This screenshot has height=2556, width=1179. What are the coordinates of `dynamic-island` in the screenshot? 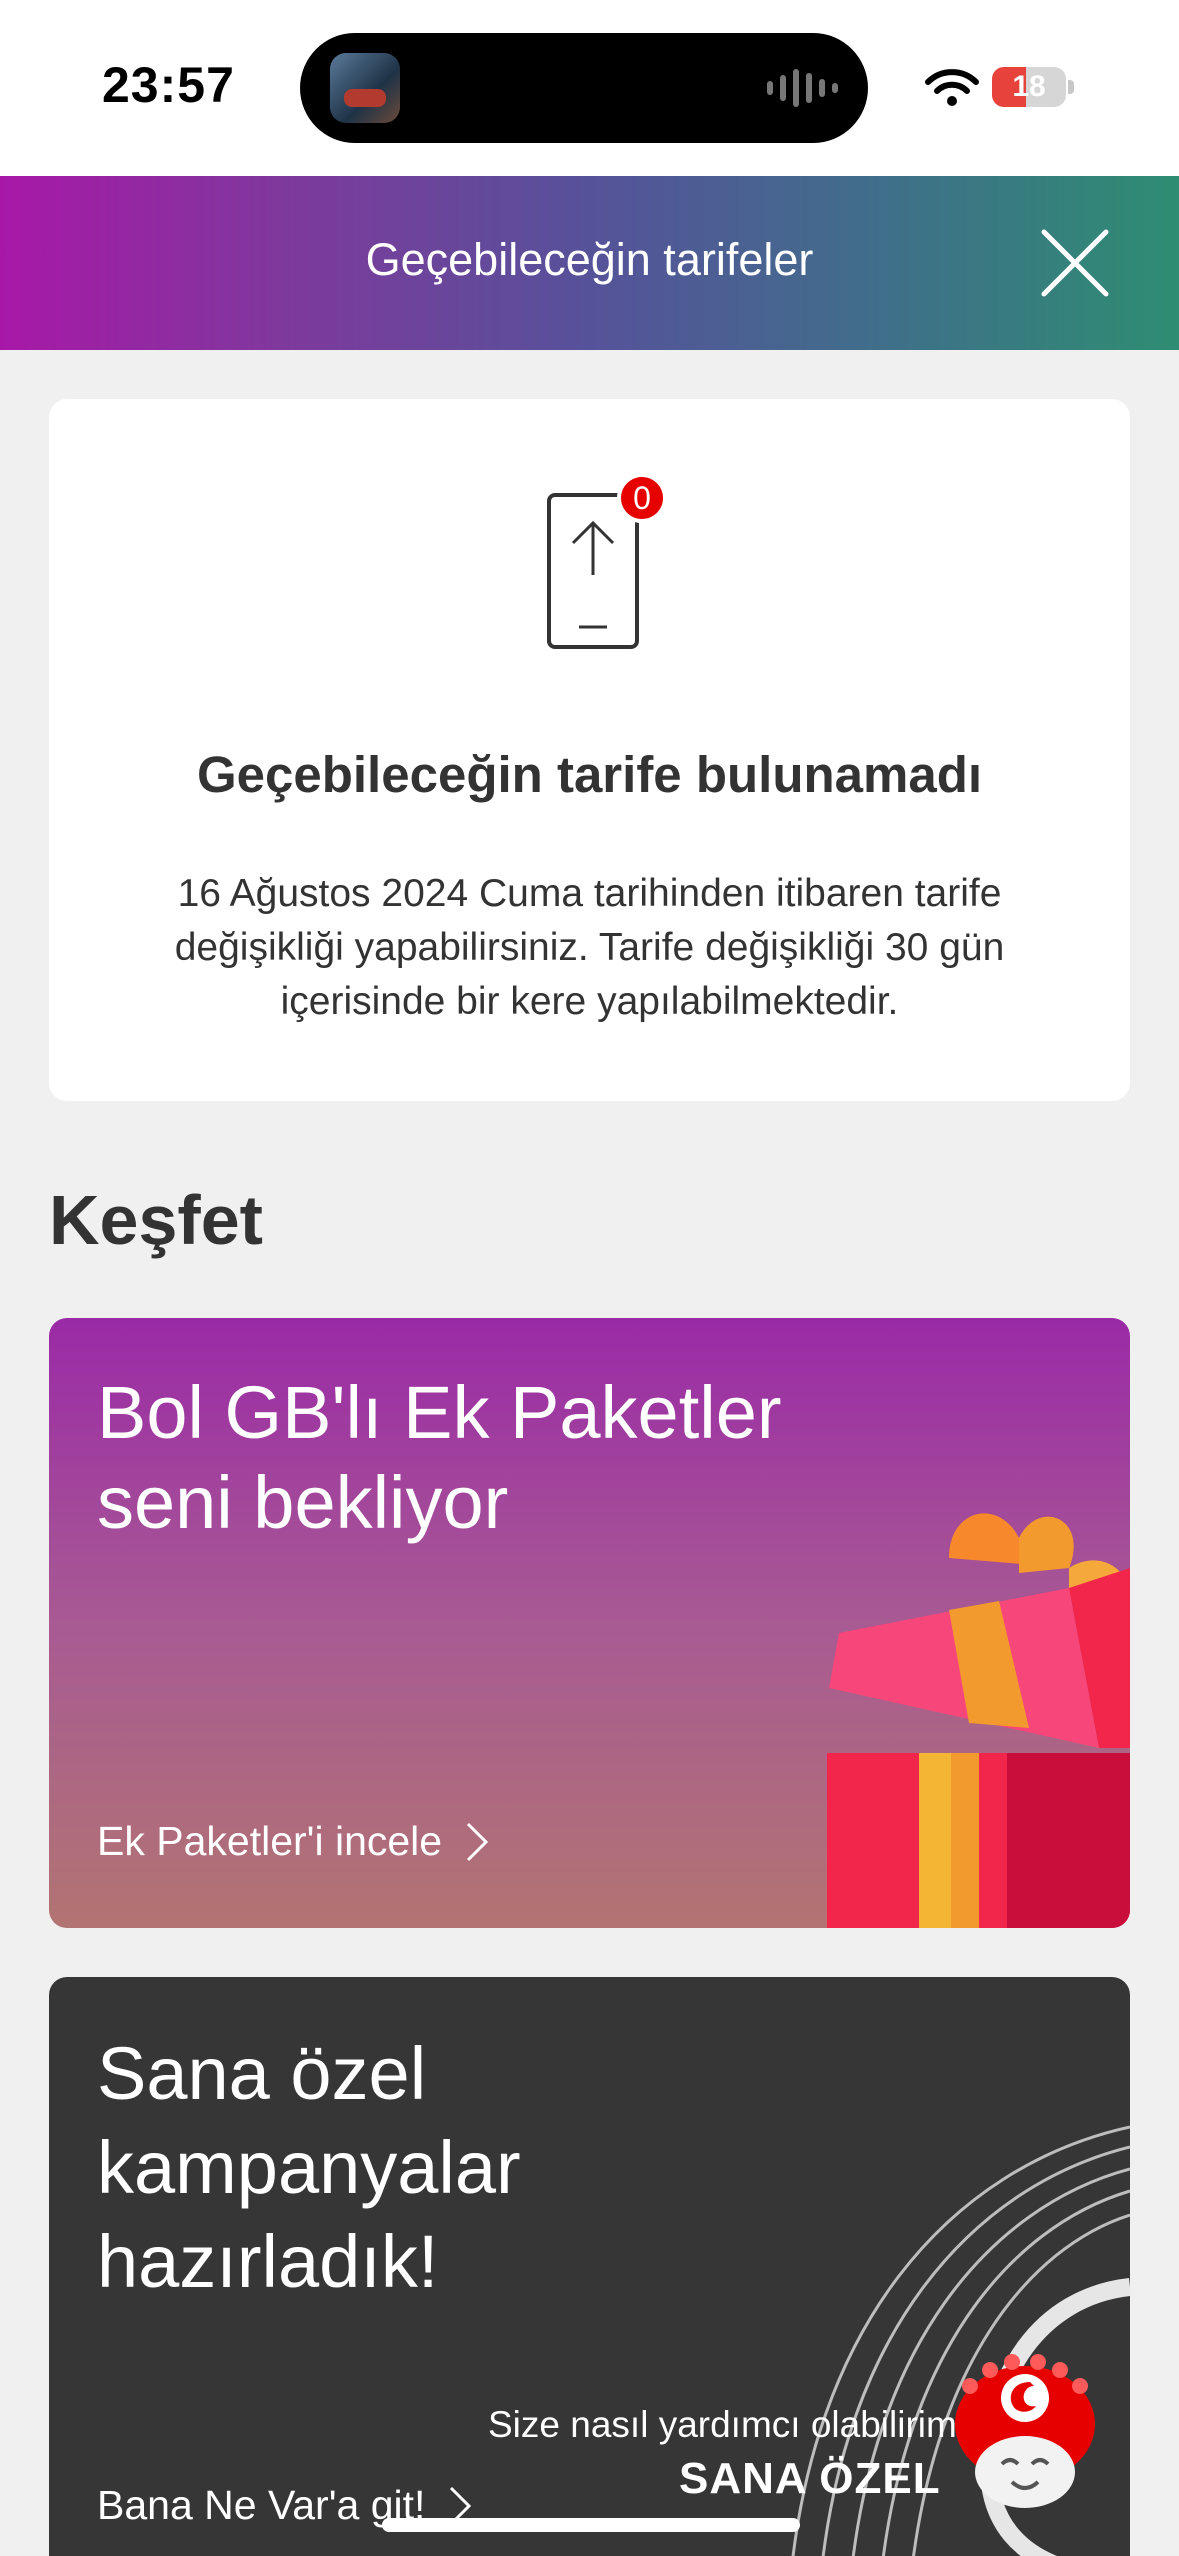 It's located at (584, 88).